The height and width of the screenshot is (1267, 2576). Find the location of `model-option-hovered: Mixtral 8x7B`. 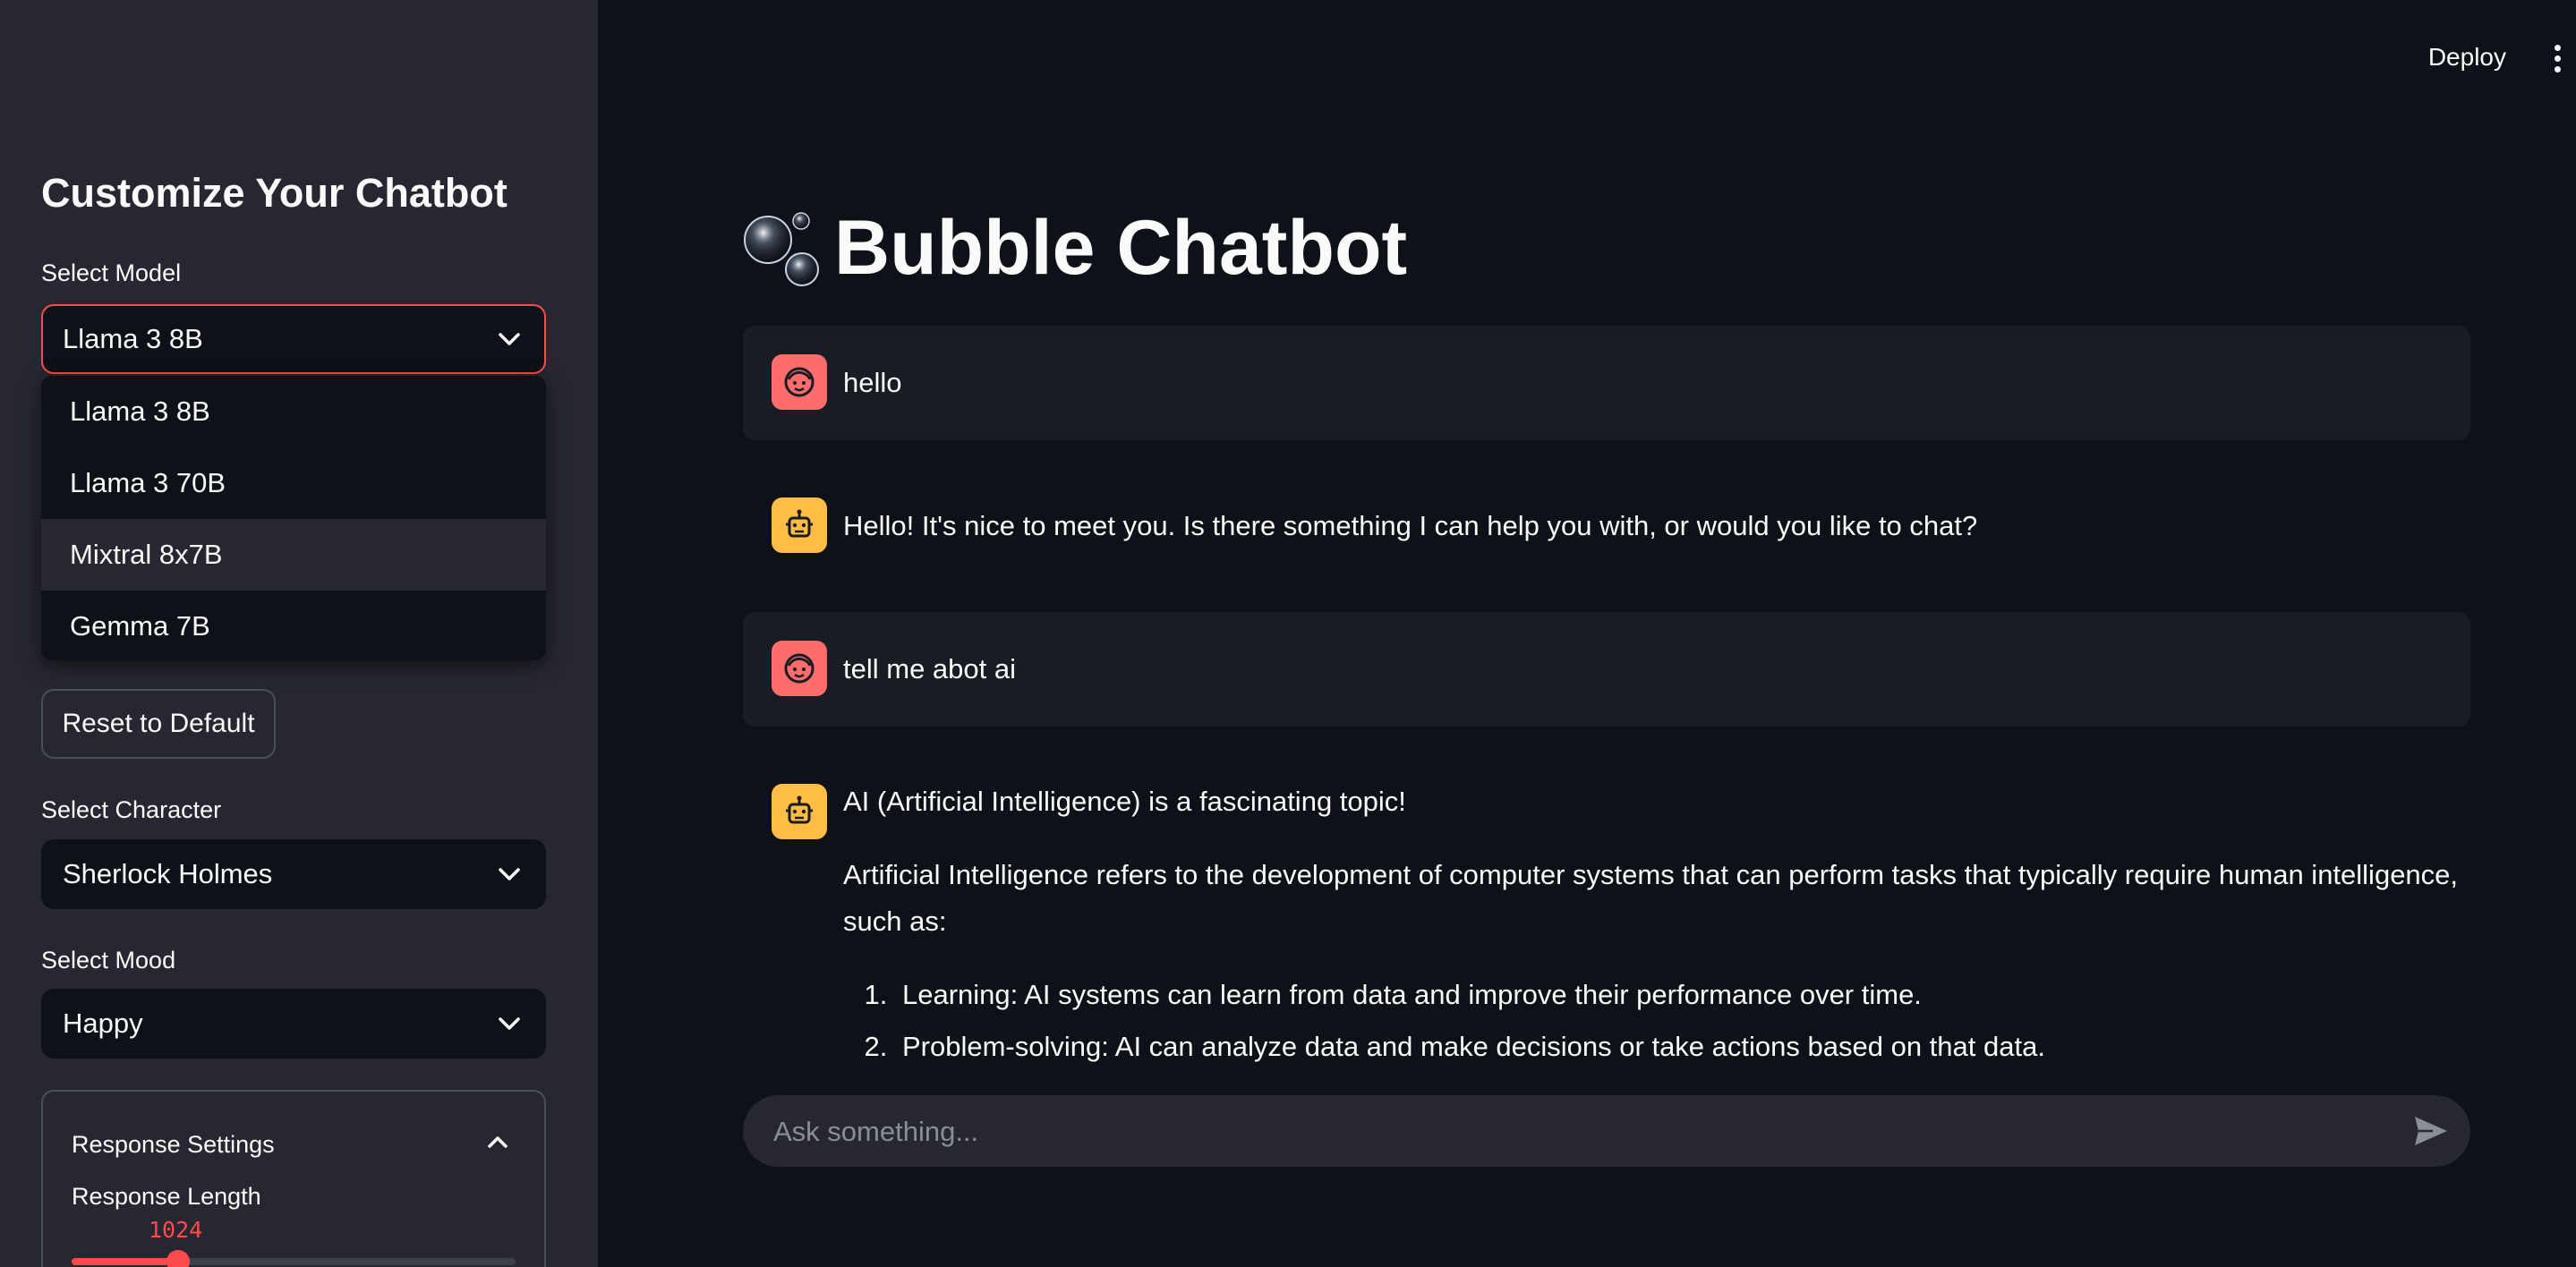

model-option-hovered: Mixtral 8x7B is located at coordinates (293, 555).